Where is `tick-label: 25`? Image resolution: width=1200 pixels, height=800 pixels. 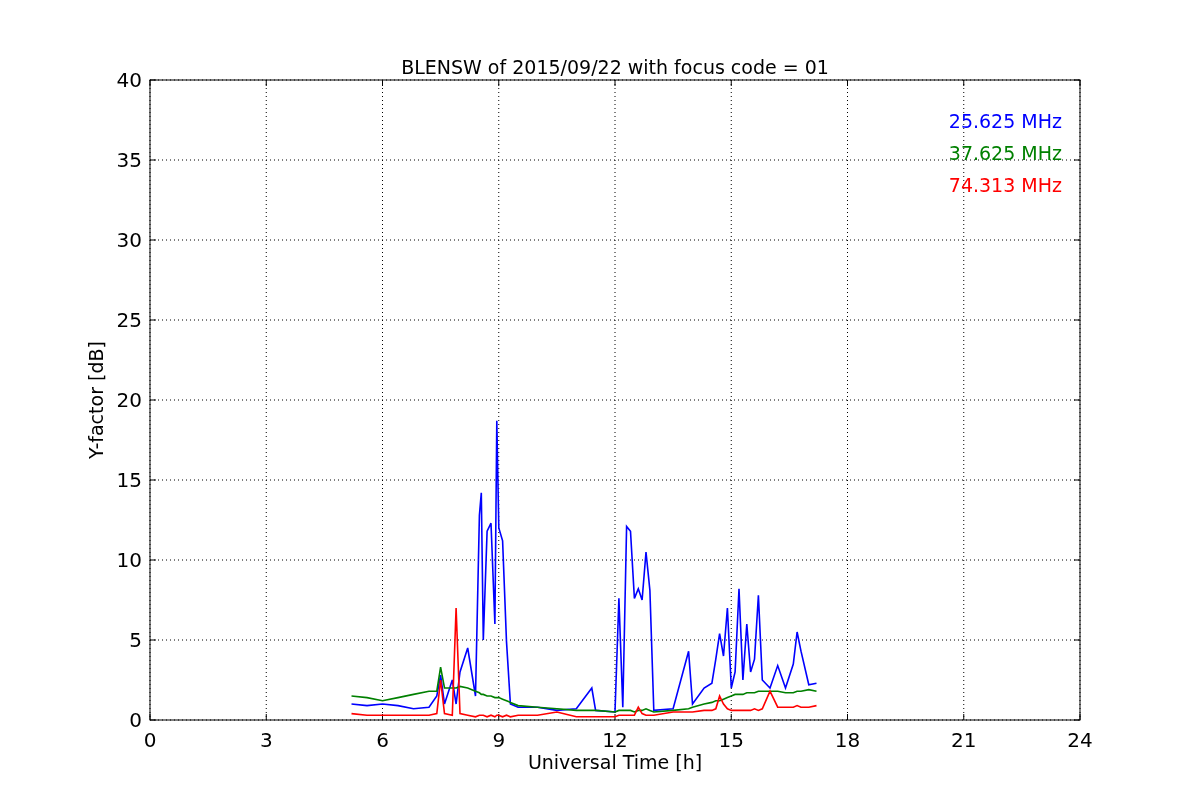
tick-label: 25 is located at coordinates (129, 320).